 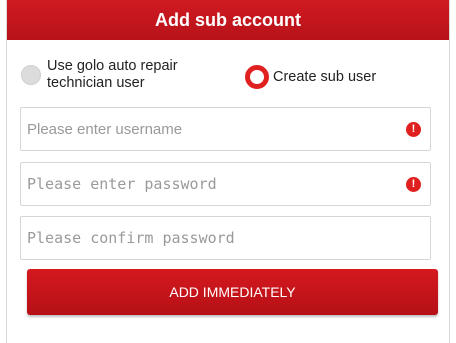 I want to click on dialog-title-bar: Add sub account, so click(x=228, y=20).